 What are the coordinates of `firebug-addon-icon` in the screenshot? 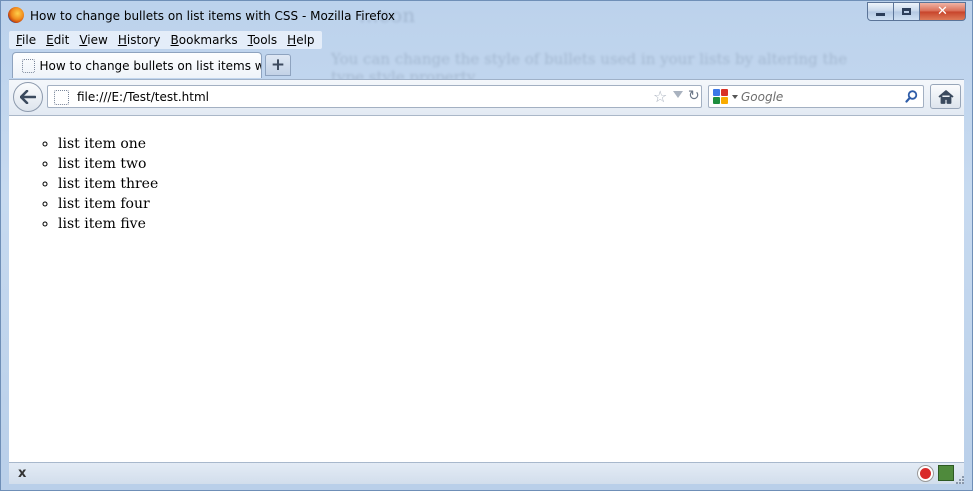 It's located at (946, 473).